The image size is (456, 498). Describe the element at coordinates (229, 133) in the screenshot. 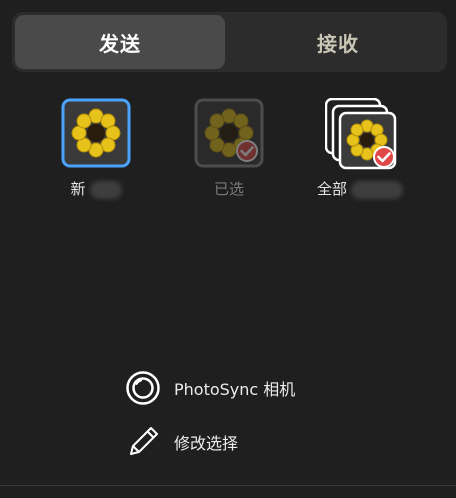

I see `selected-photos-thumbnail` at that location.